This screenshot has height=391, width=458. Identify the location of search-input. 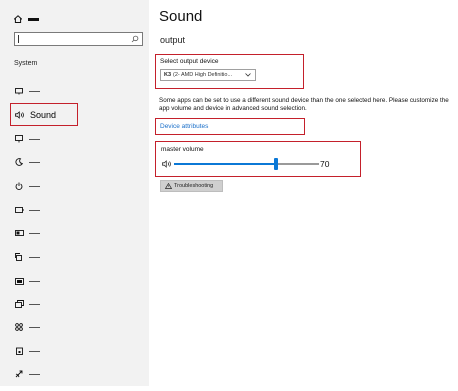
(78, 39).